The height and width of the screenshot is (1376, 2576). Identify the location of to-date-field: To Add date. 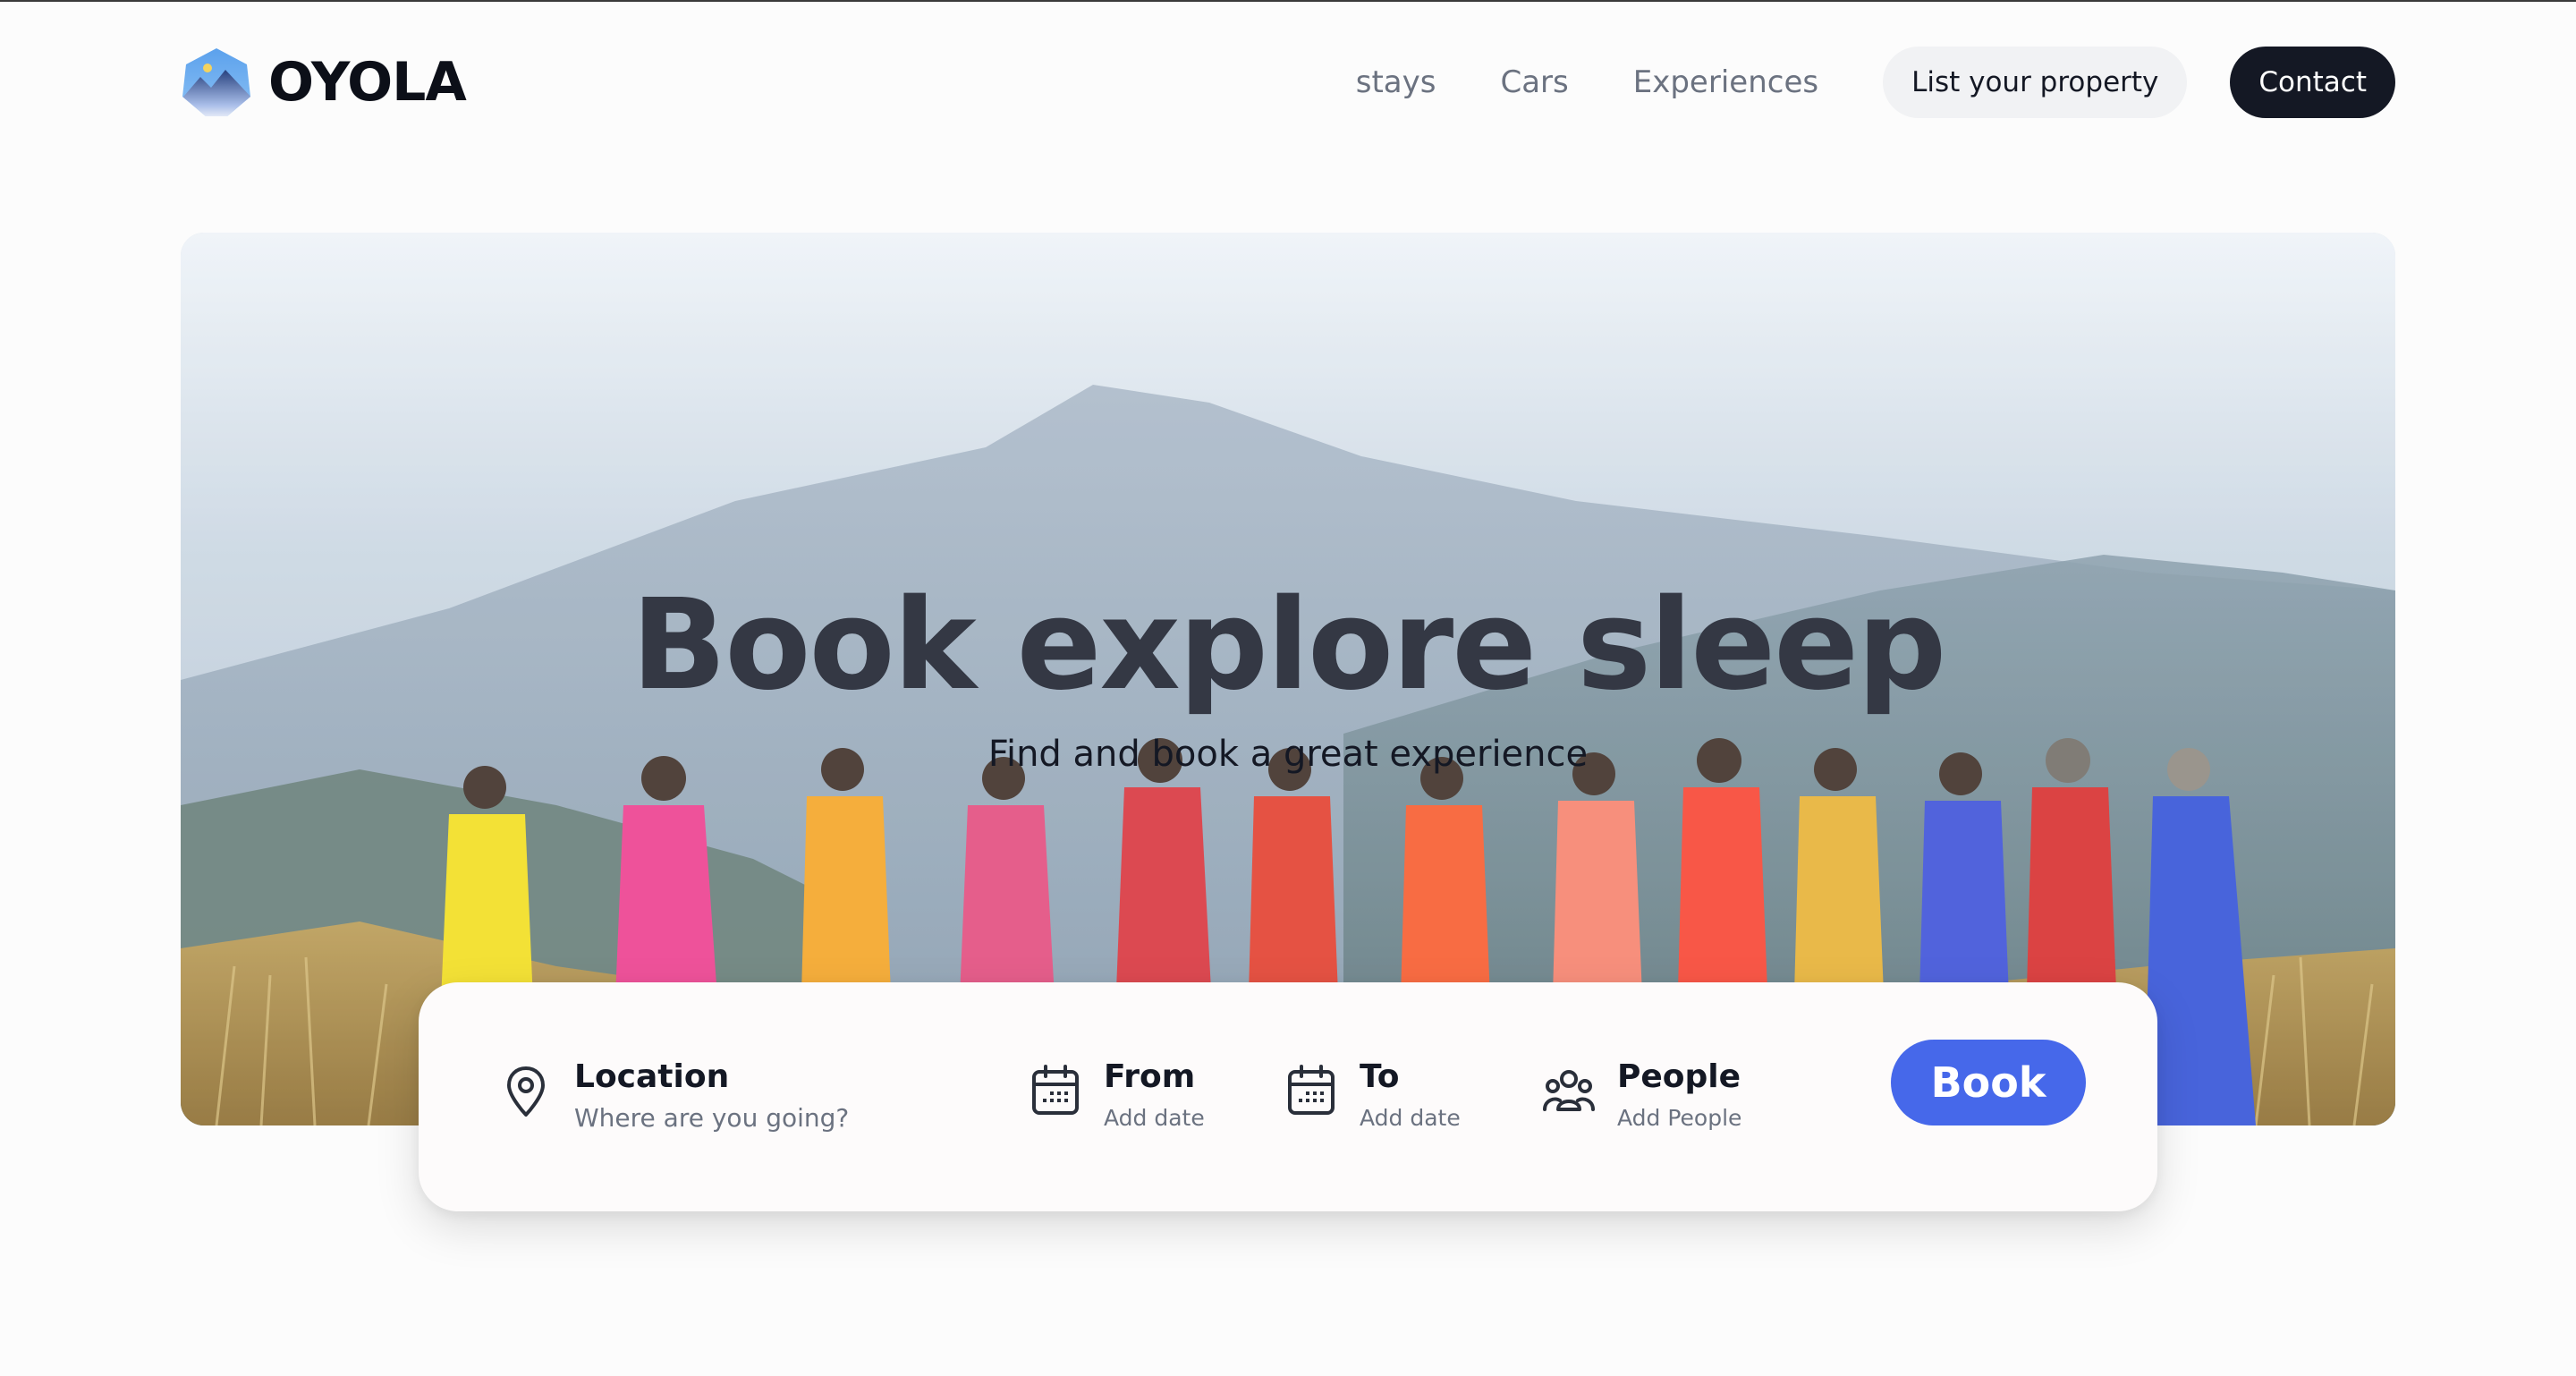
(1372, 1096).